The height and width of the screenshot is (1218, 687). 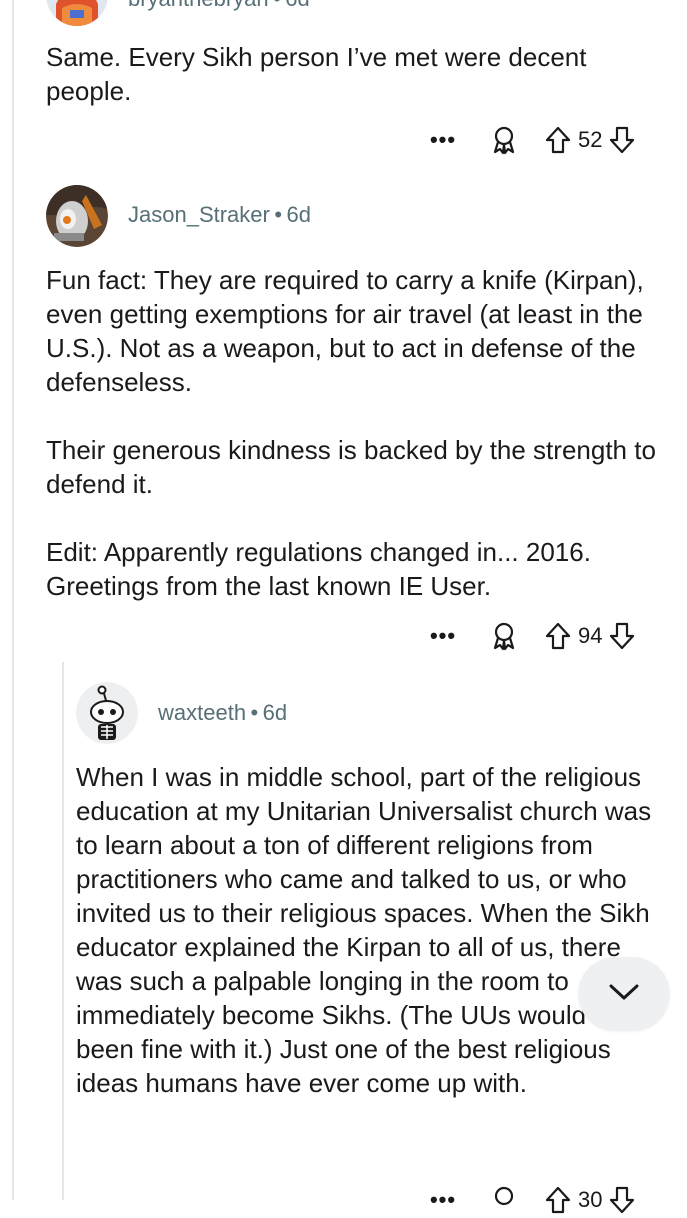 I want to click on jump-next-comment-button, so click(x=624, y=994).